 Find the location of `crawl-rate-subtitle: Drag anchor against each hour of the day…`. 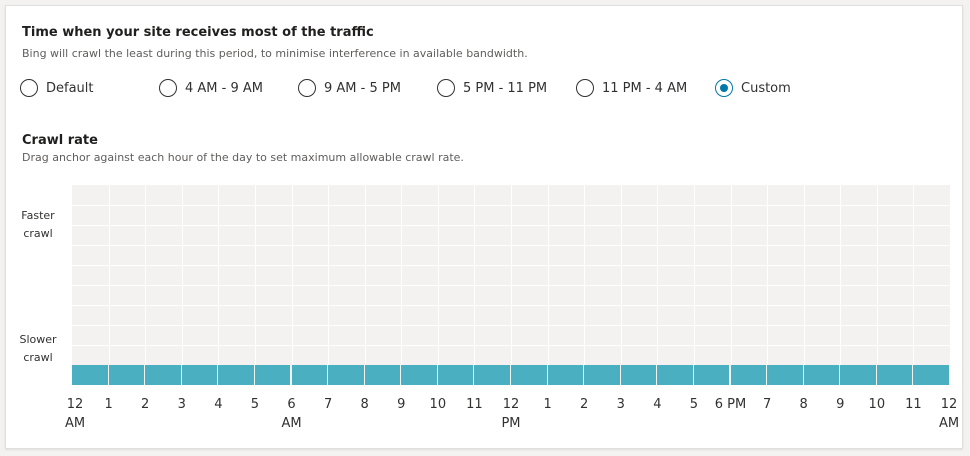

crawl-rate-subtitle: Drag anchor against each hour of the day… is located at coordinates (243, 157).